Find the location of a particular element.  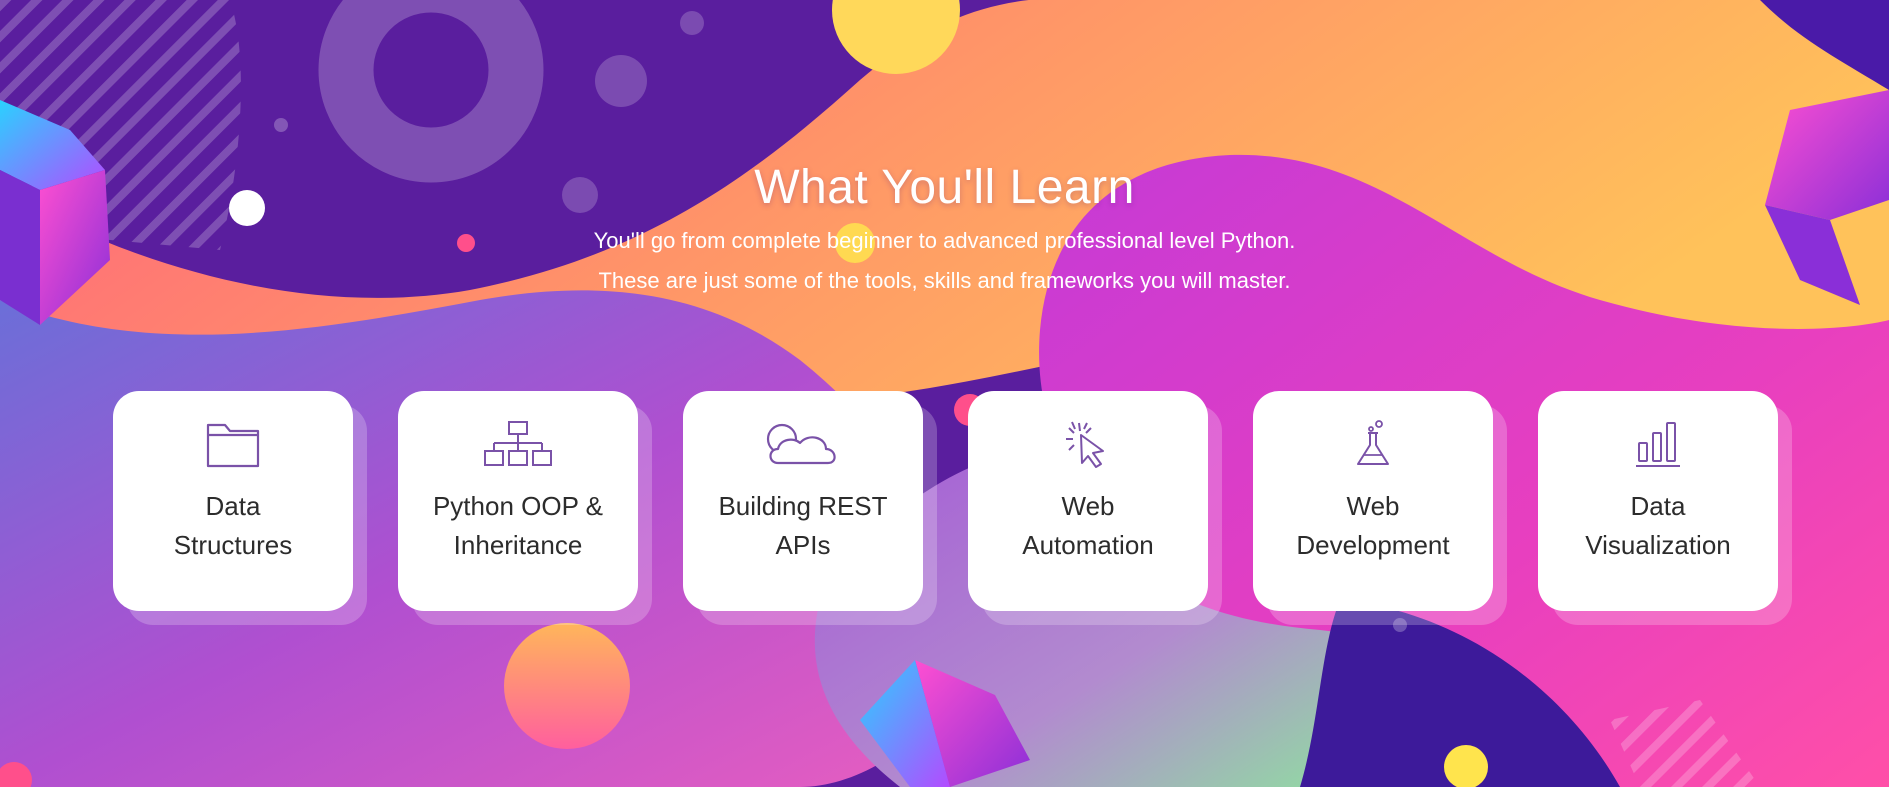

skill-card-label: Python OOP & Inheritance is located at coordinates (518, 526).